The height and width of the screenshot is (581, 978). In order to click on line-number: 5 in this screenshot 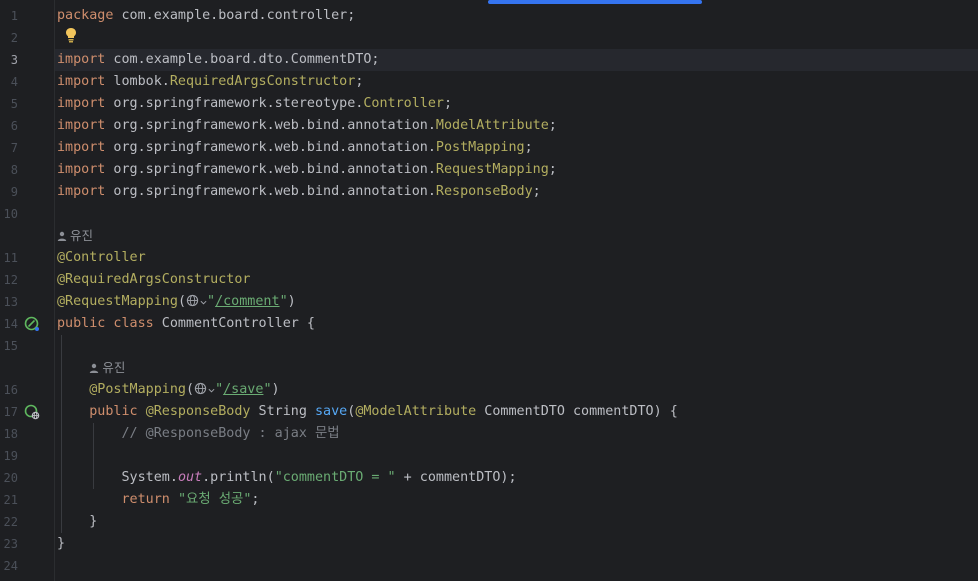, I will do `click(14, 104)`.